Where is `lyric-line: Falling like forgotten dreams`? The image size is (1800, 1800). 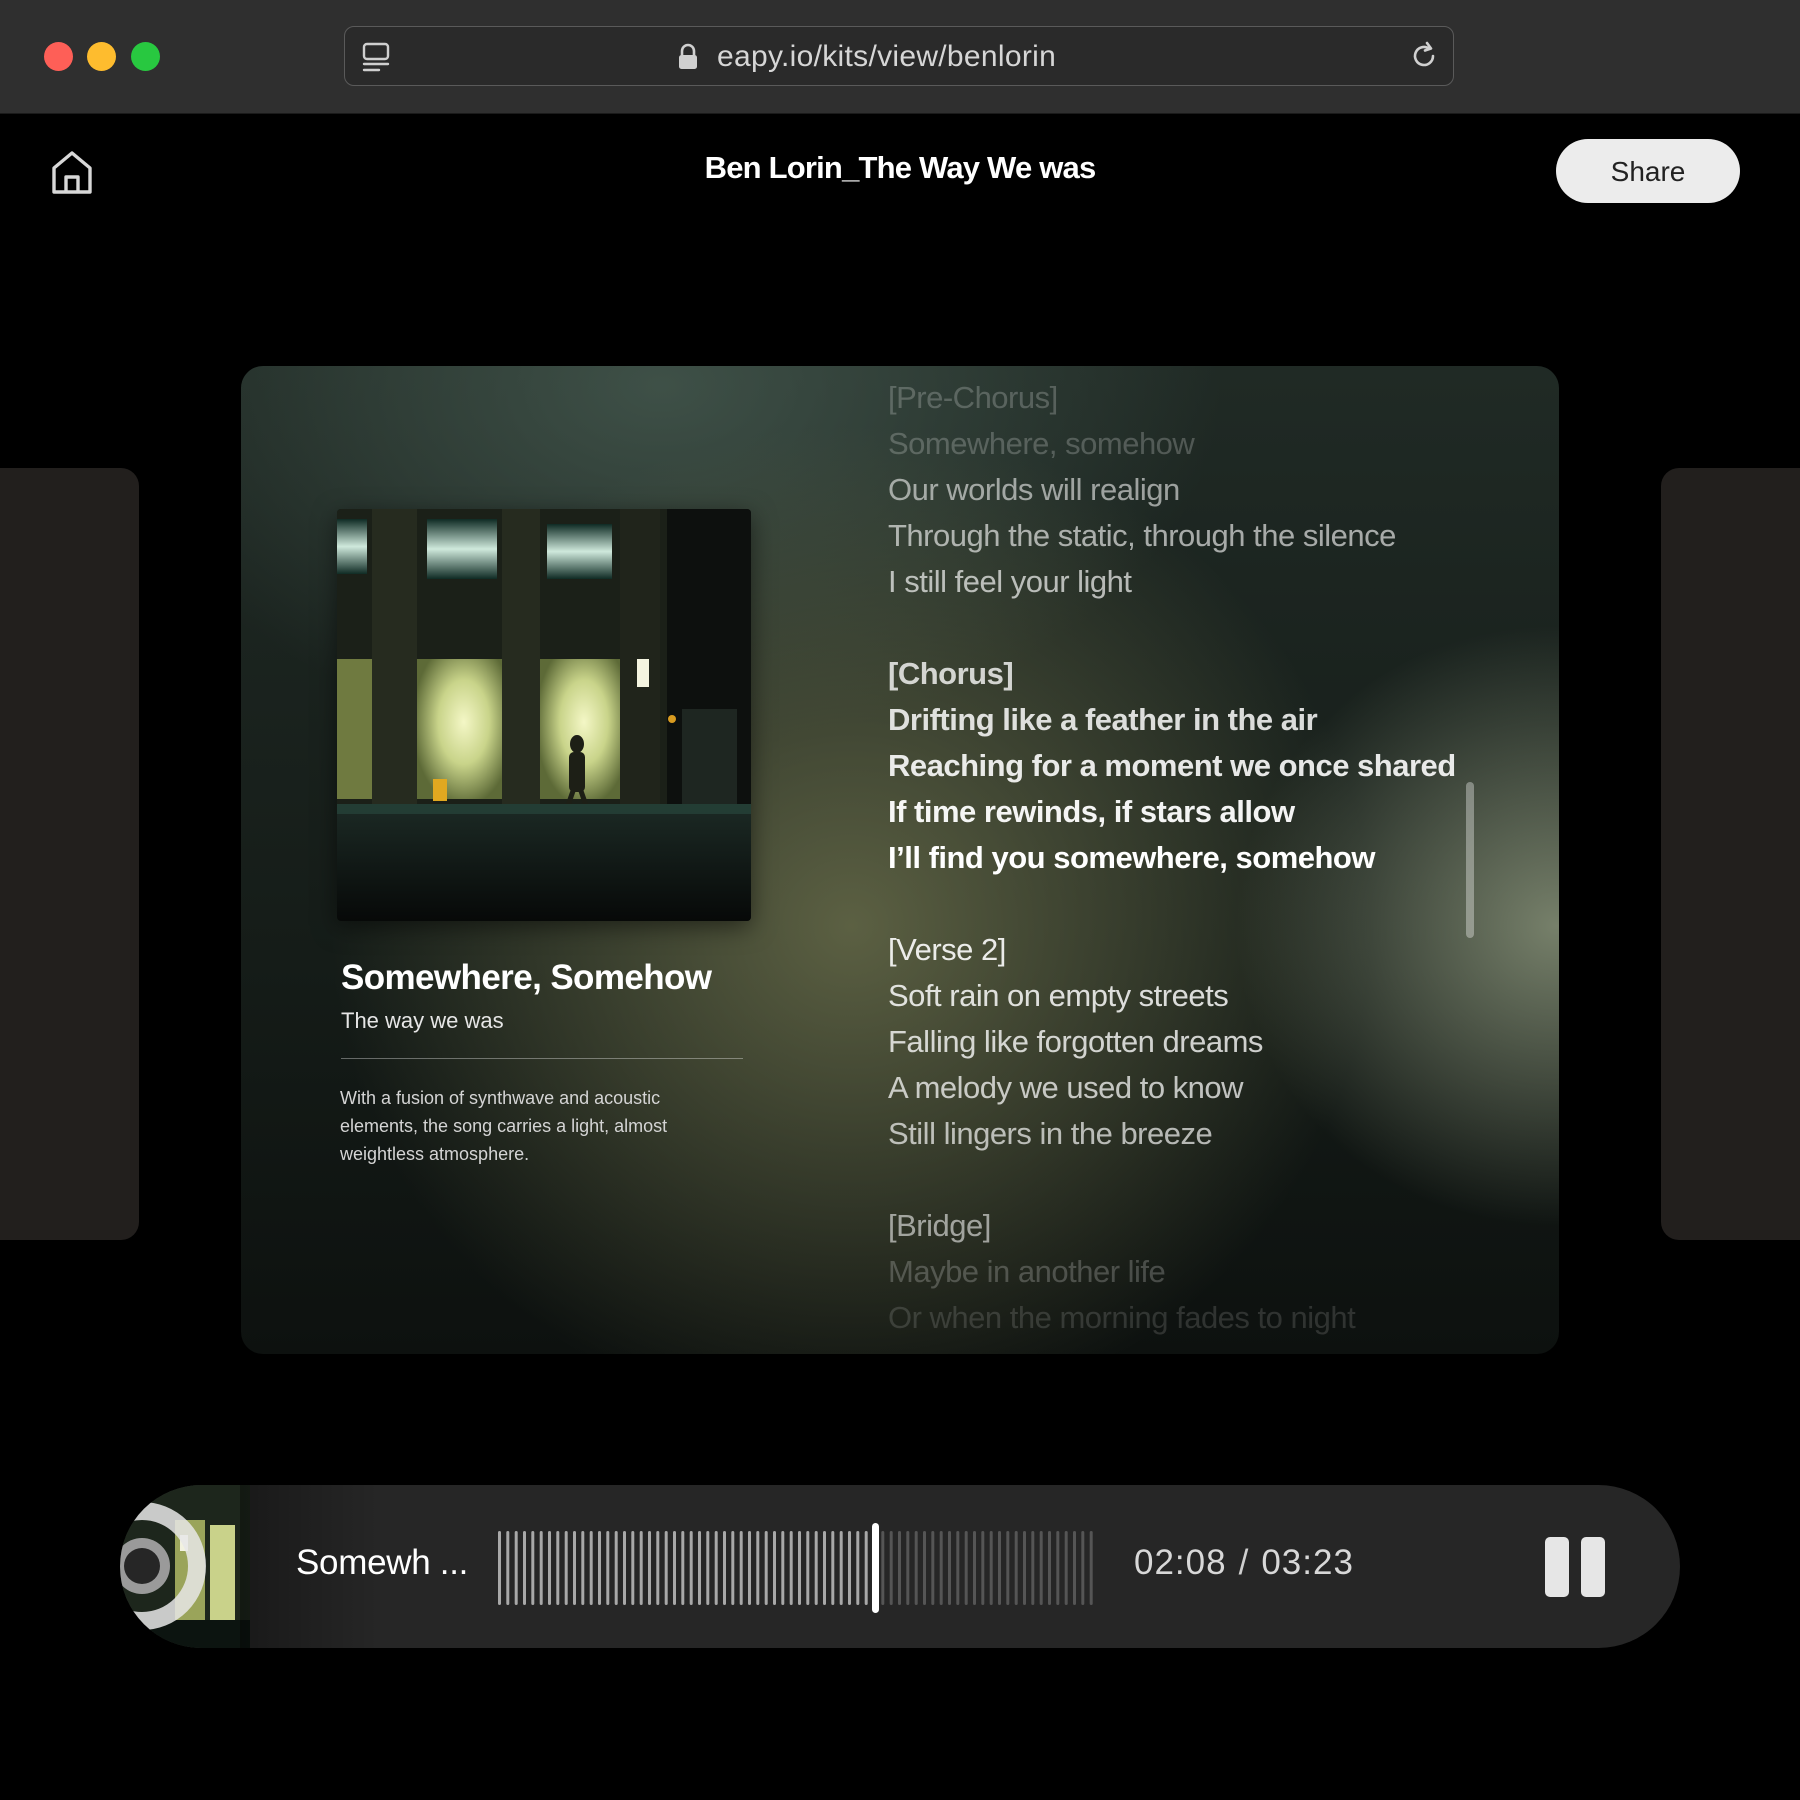
lyric-line: Falling like forgotten dreams is located at coordinates (1075, 1042).